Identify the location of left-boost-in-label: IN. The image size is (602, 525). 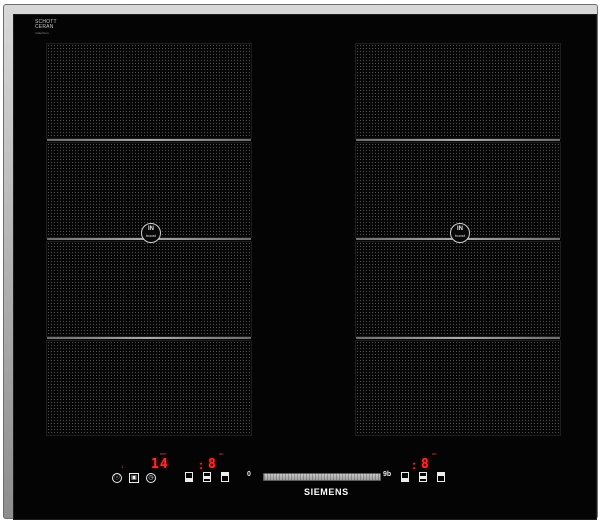
(151, 229).